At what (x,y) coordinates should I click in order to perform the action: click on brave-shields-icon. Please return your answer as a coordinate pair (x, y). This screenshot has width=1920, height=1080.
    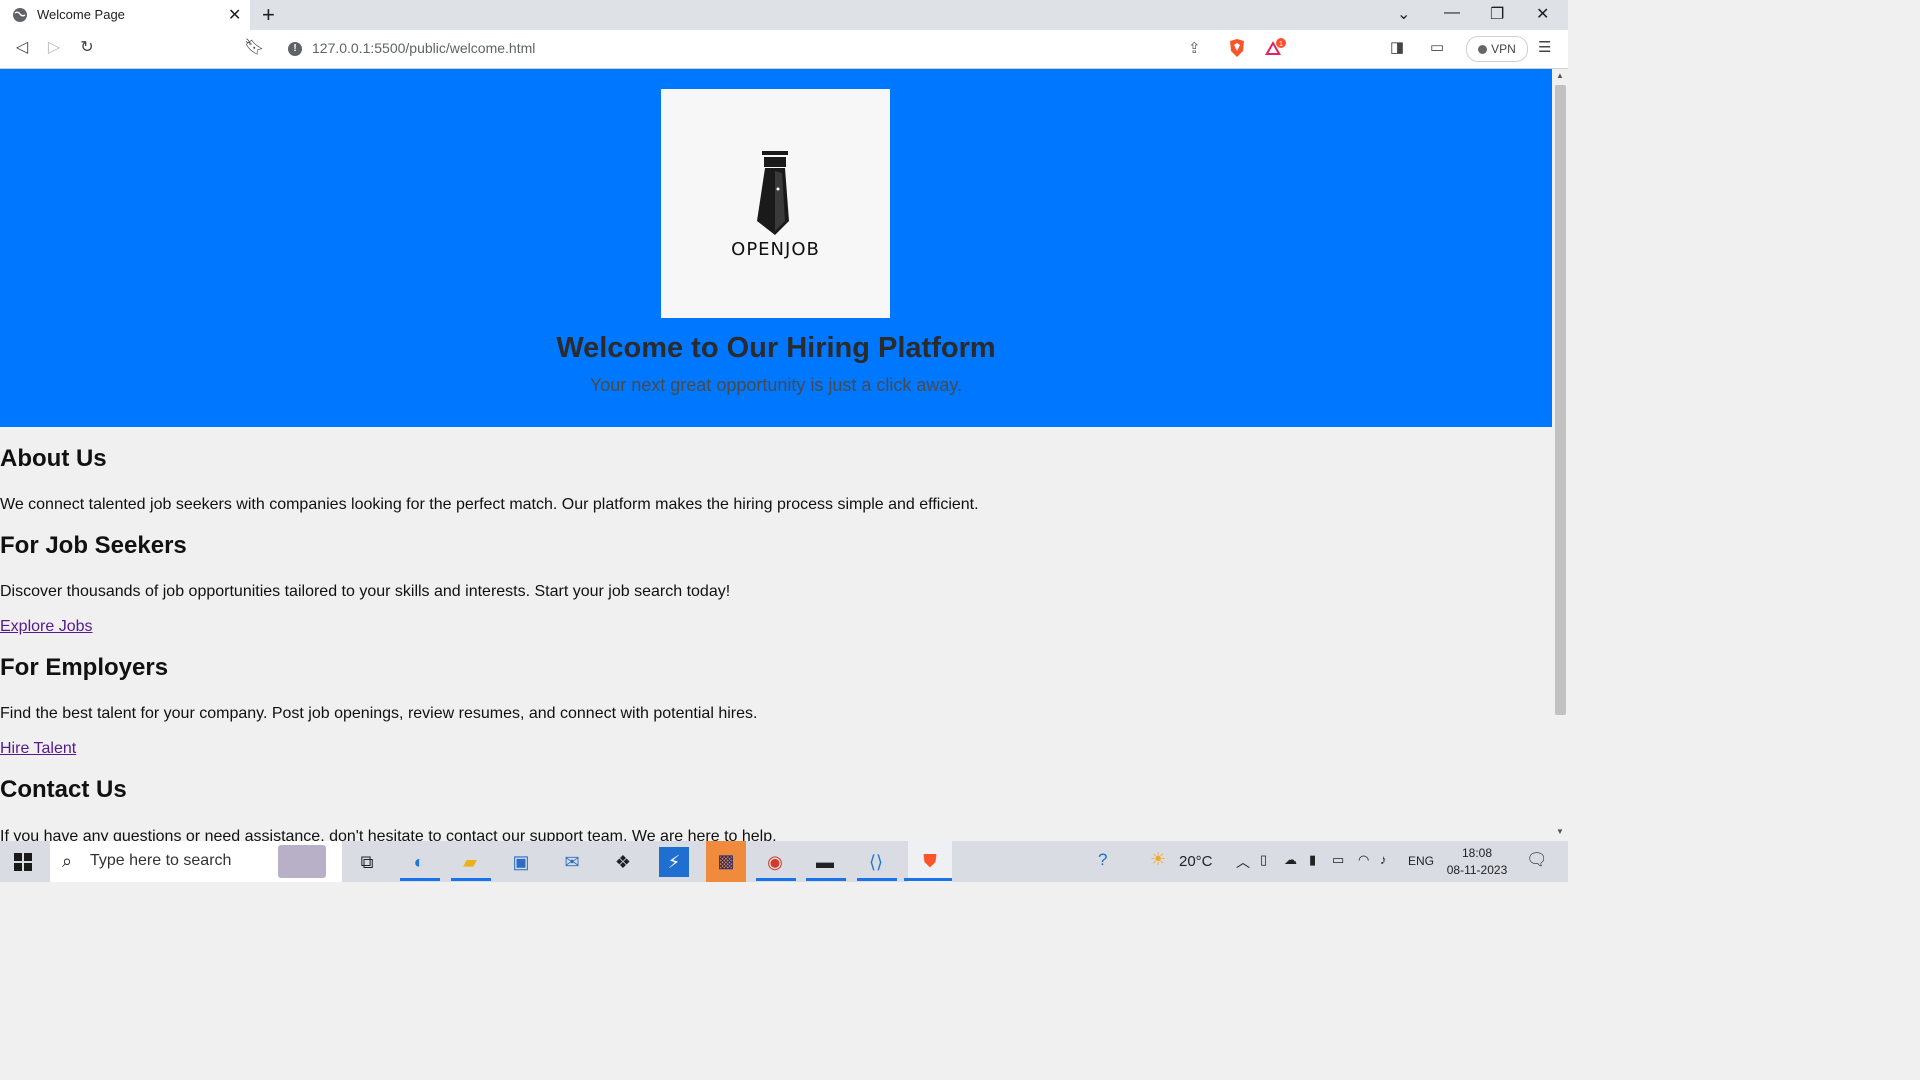
    Looking at the image, I should click on (1237, 48).